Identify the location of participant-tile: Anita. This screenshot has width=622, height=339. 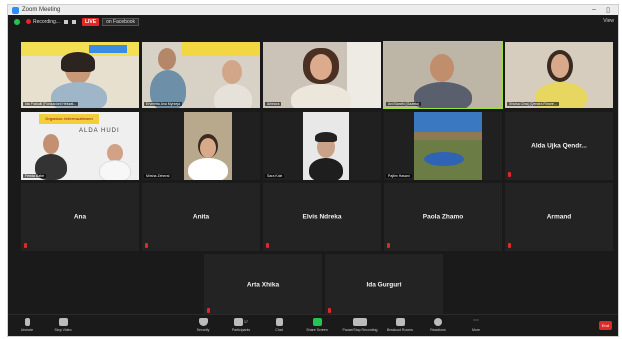
(201, 217).